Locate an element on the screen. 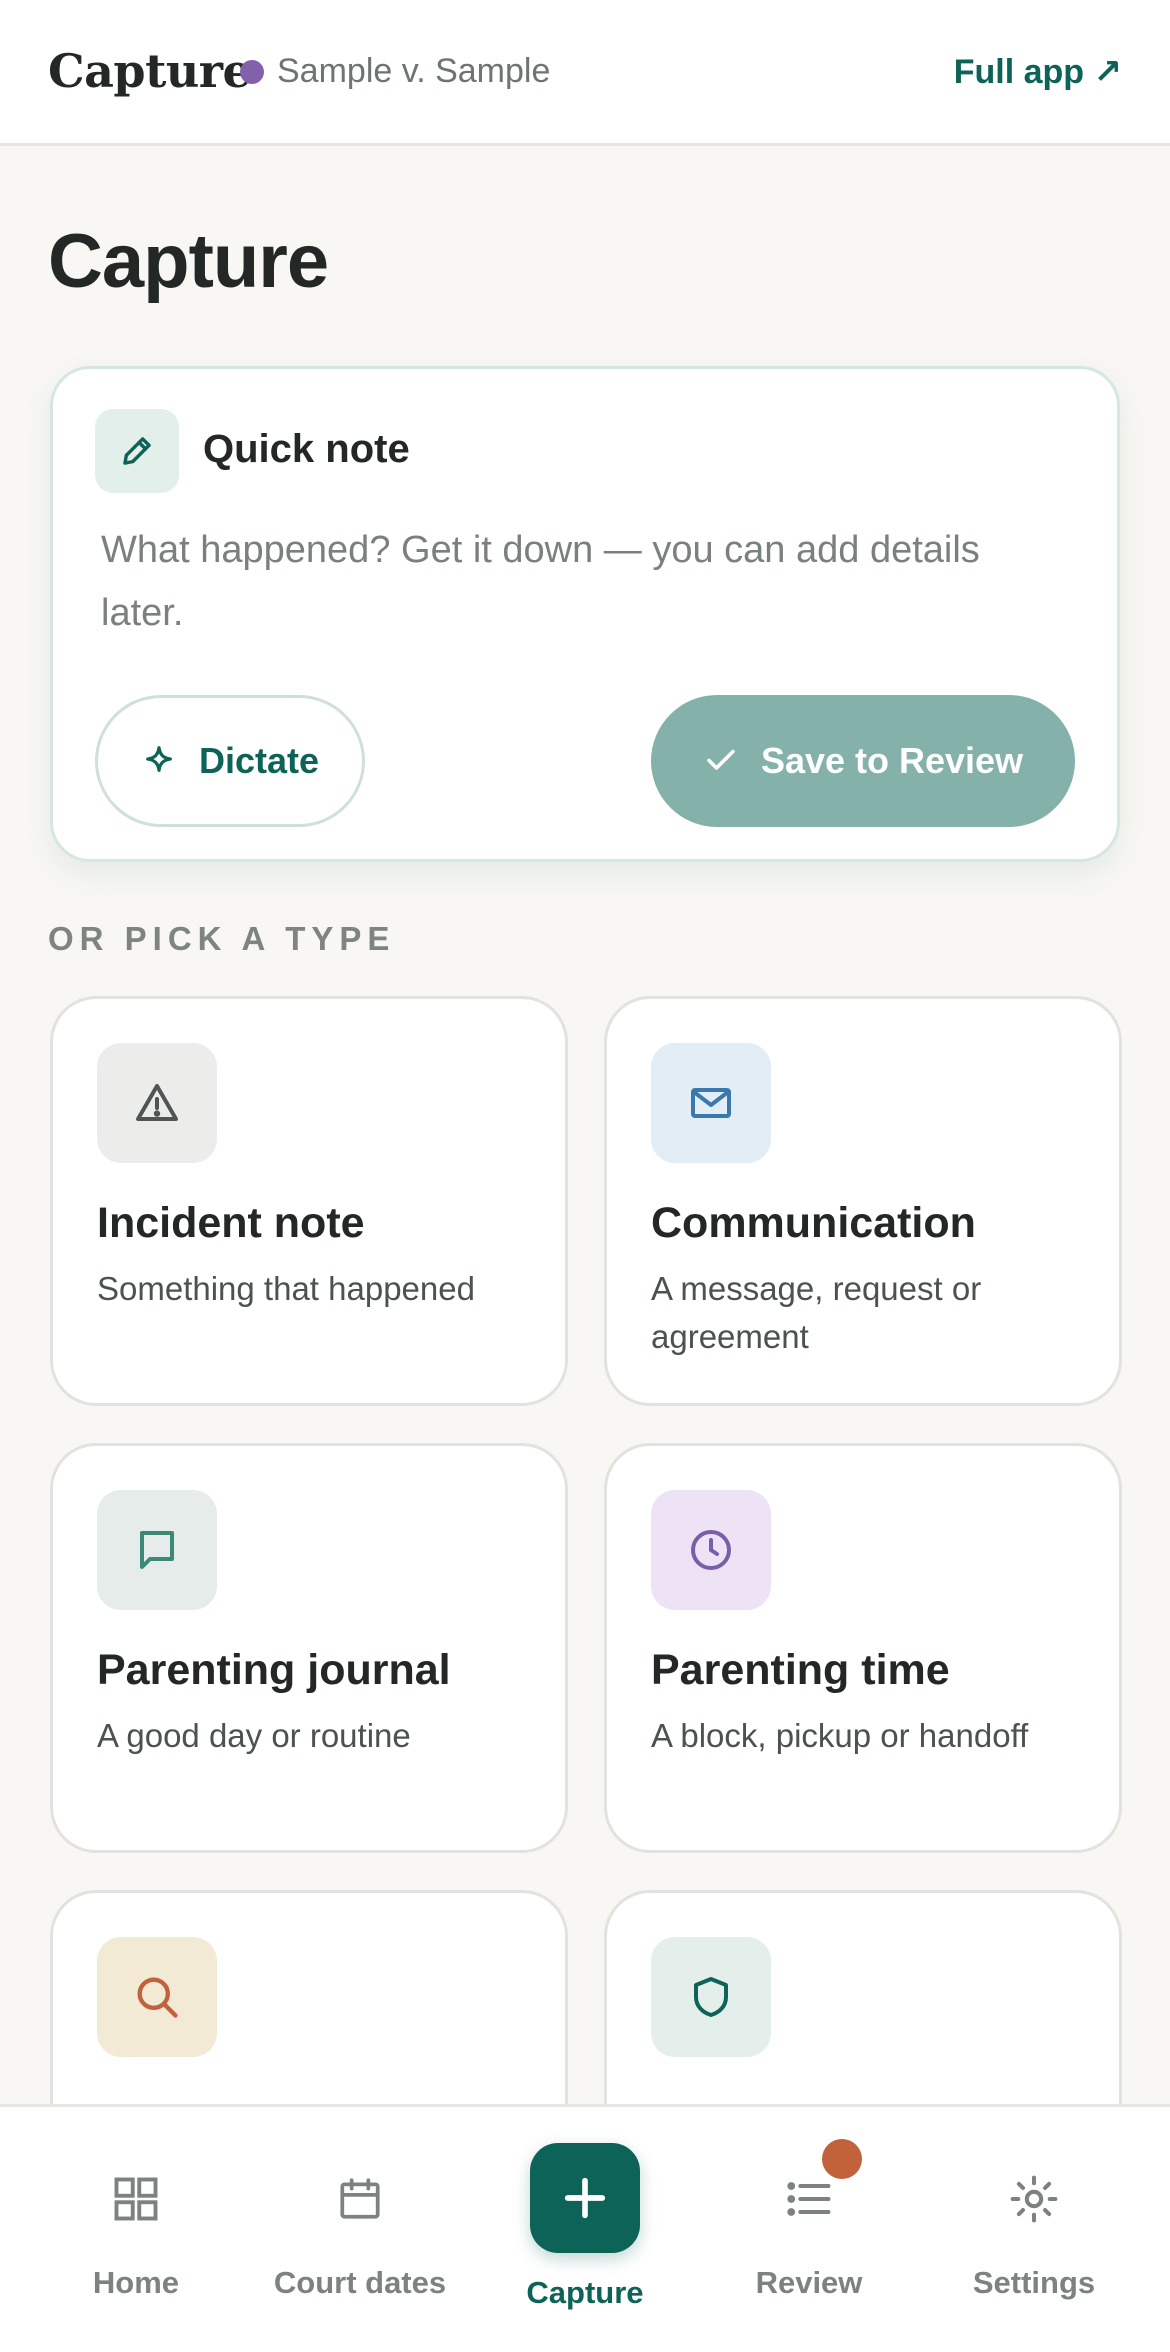 The height and width of the screenshot is (2352, 1170). case-color-dot is located at coordinates (252, 72).